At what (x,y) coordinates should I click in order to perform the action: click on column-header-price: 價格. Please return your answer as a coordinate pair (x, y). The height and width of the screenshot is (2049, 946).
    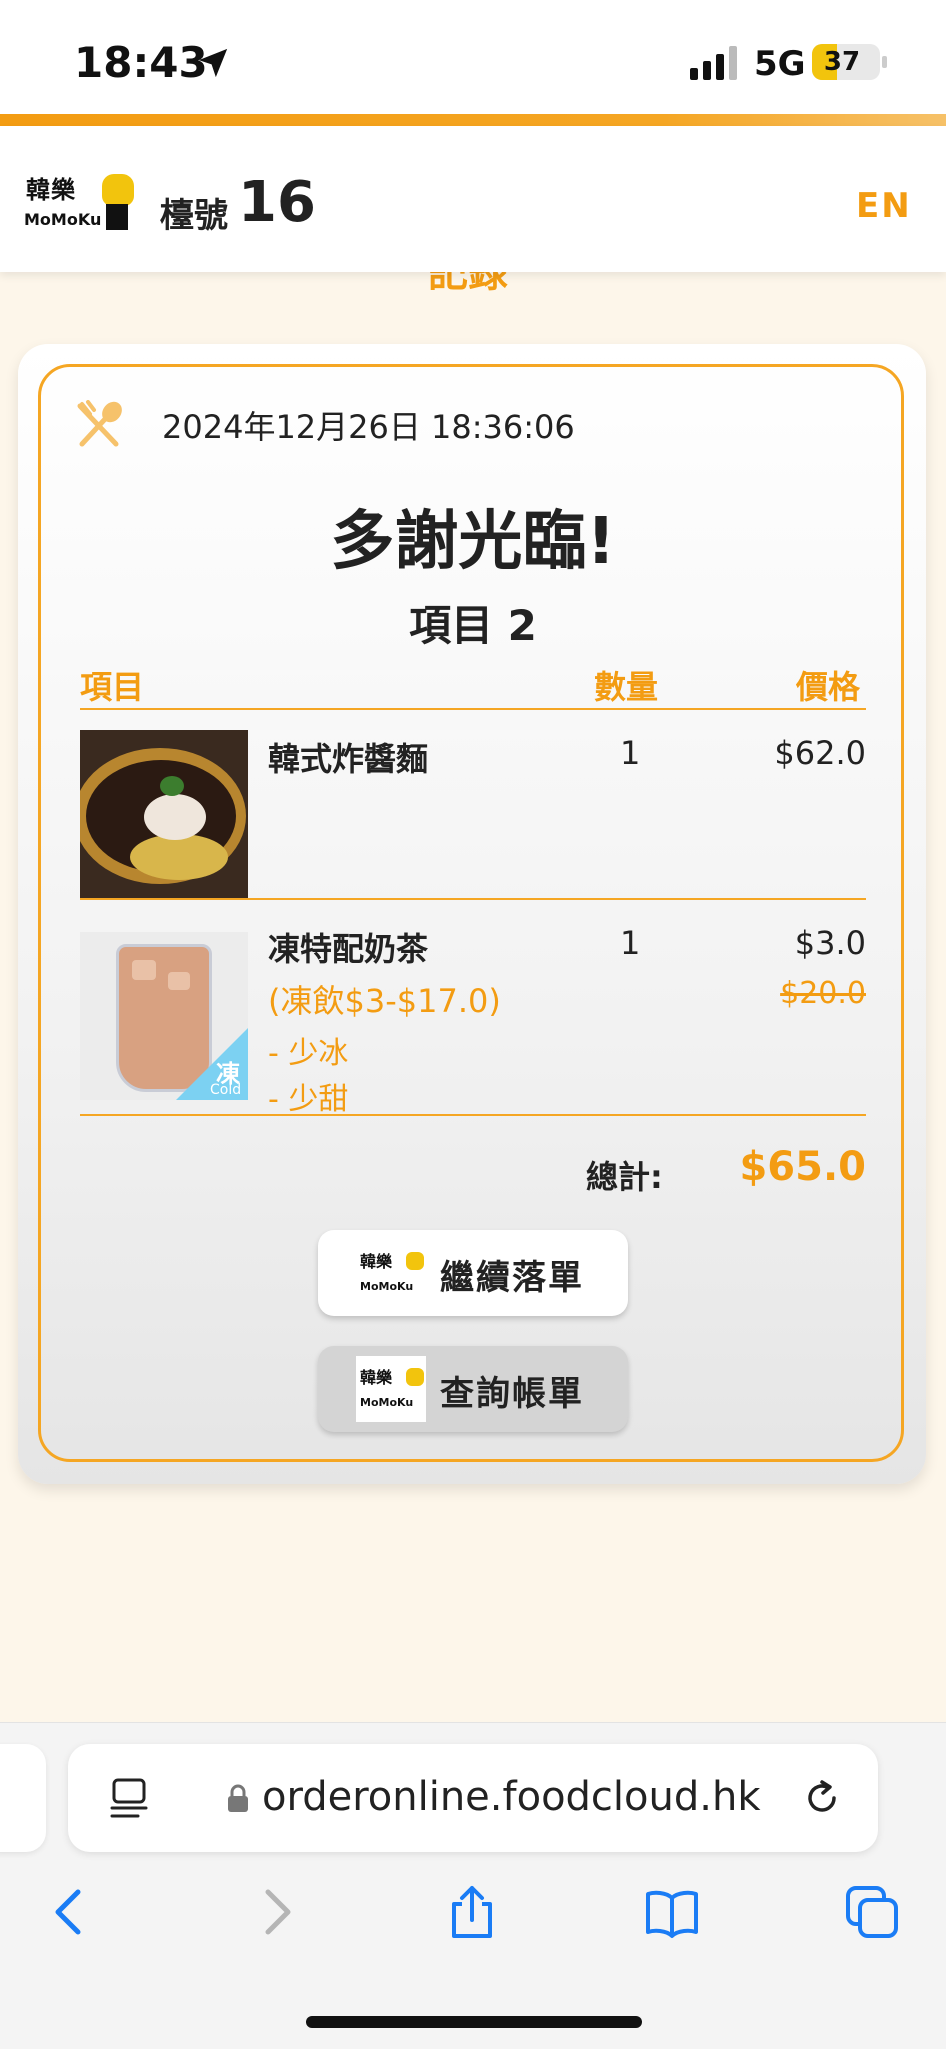
    Looking at the image, I should click on (828, 687).